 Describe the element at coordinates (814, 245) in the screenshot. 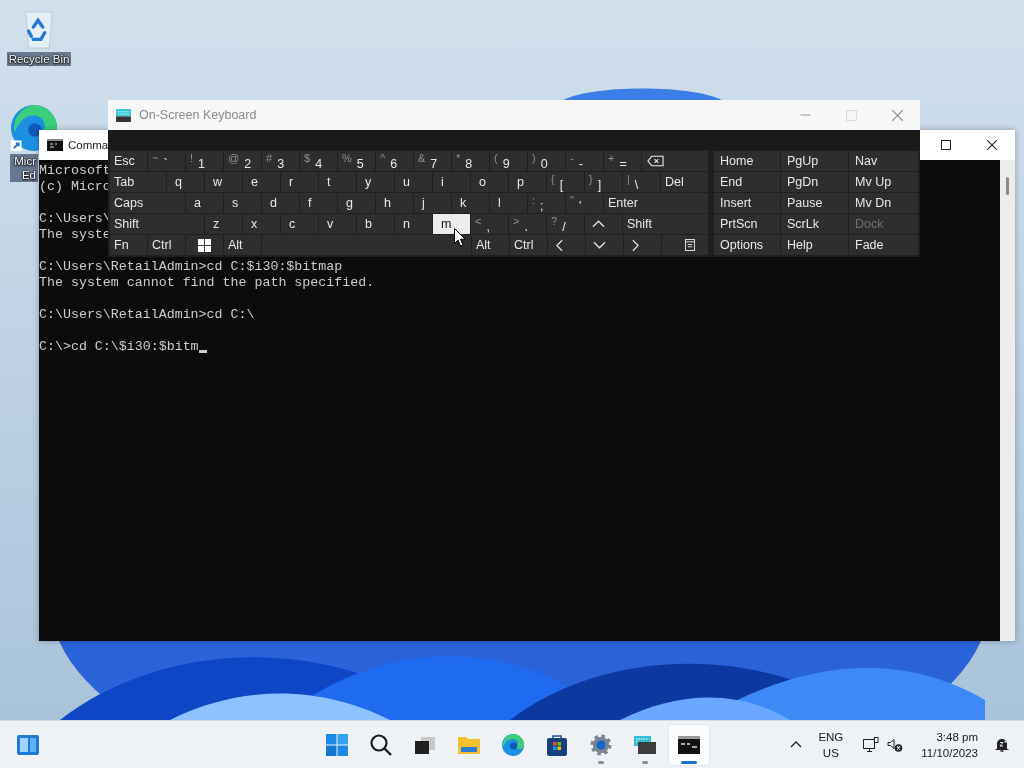

I see `keyboard-key: Help` at that location.